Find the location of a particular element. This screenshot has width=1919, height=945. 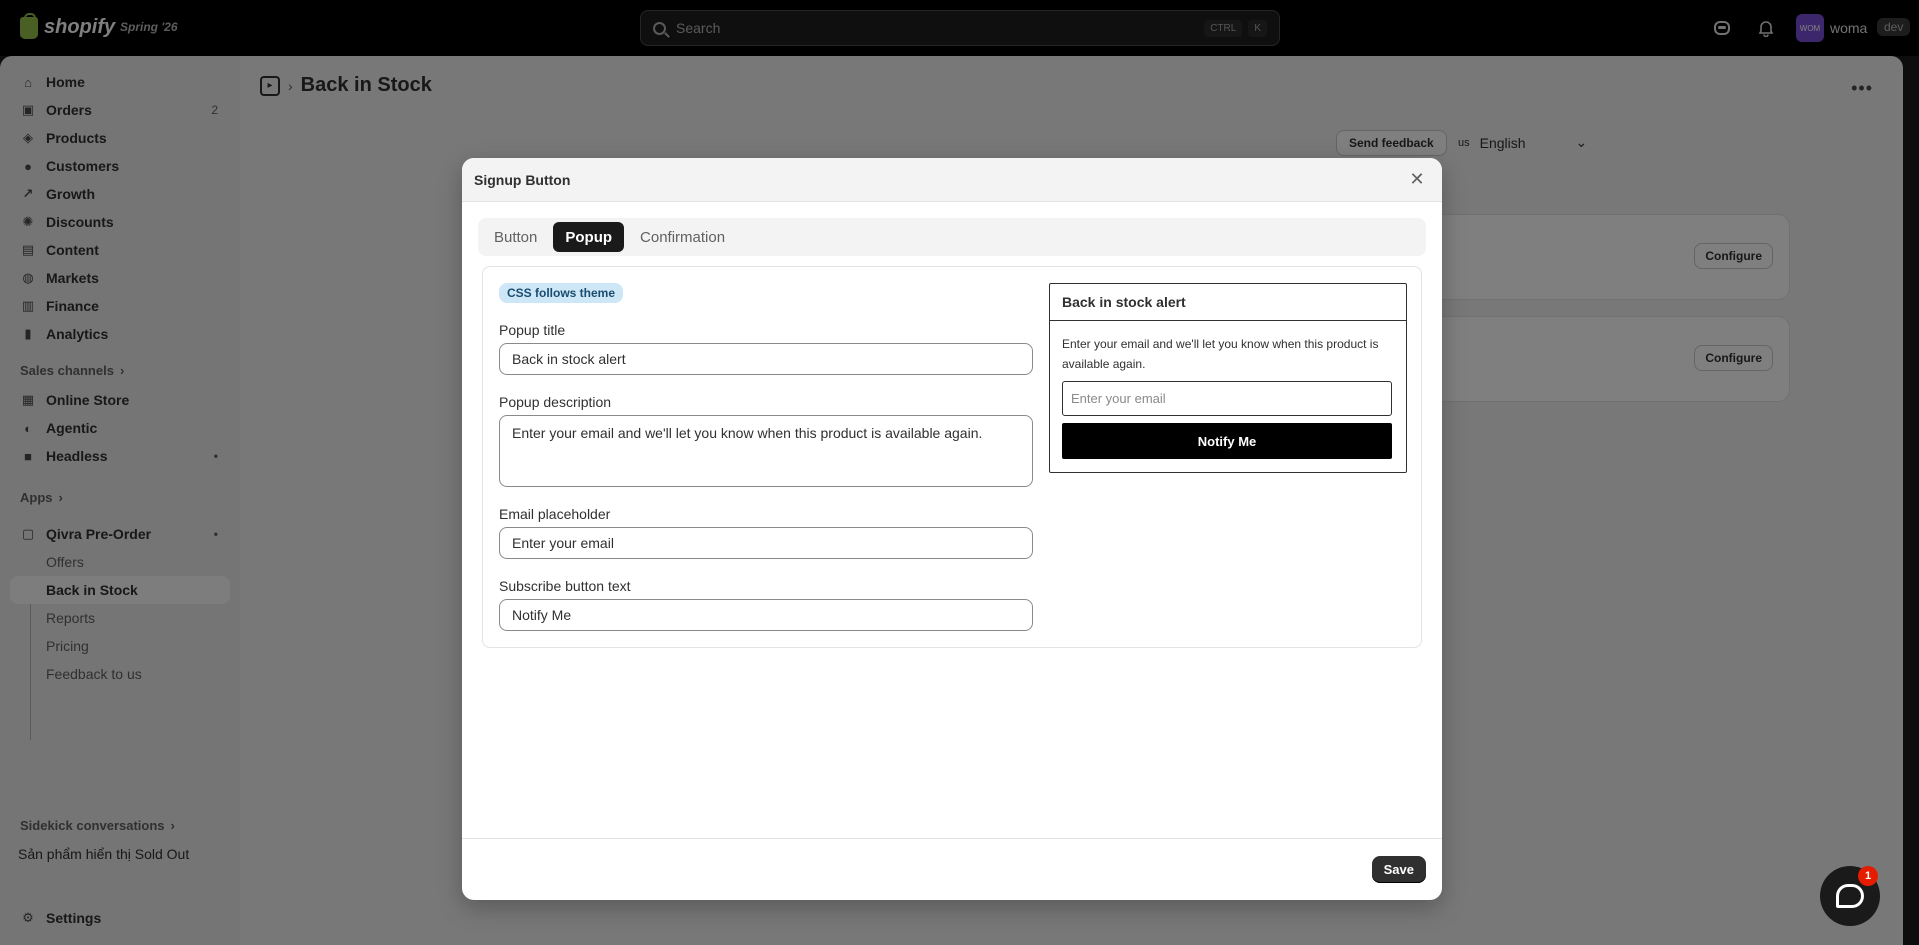

tab-button: Button is located at coordinates (515, 237).